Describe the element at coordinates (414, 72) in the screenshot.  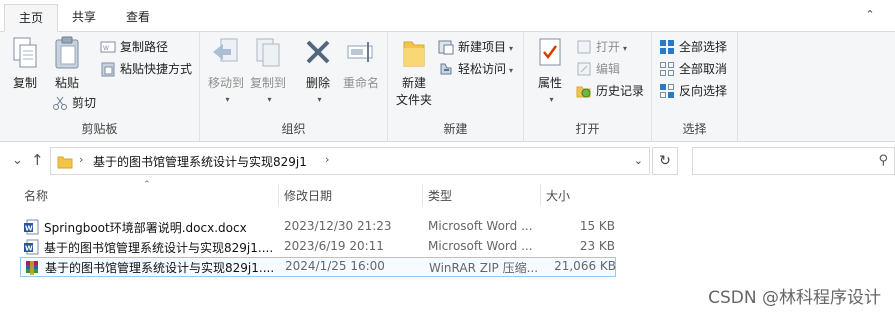
I see `new-folder-button: 新建 文件夹` at that location.